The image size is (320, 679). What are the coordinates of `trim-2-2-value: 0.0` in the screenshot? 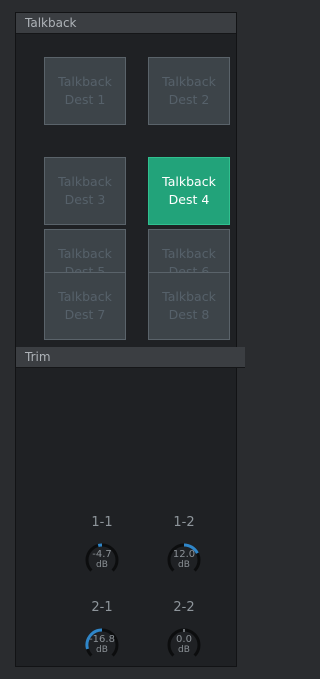 It's located at (184, 639).